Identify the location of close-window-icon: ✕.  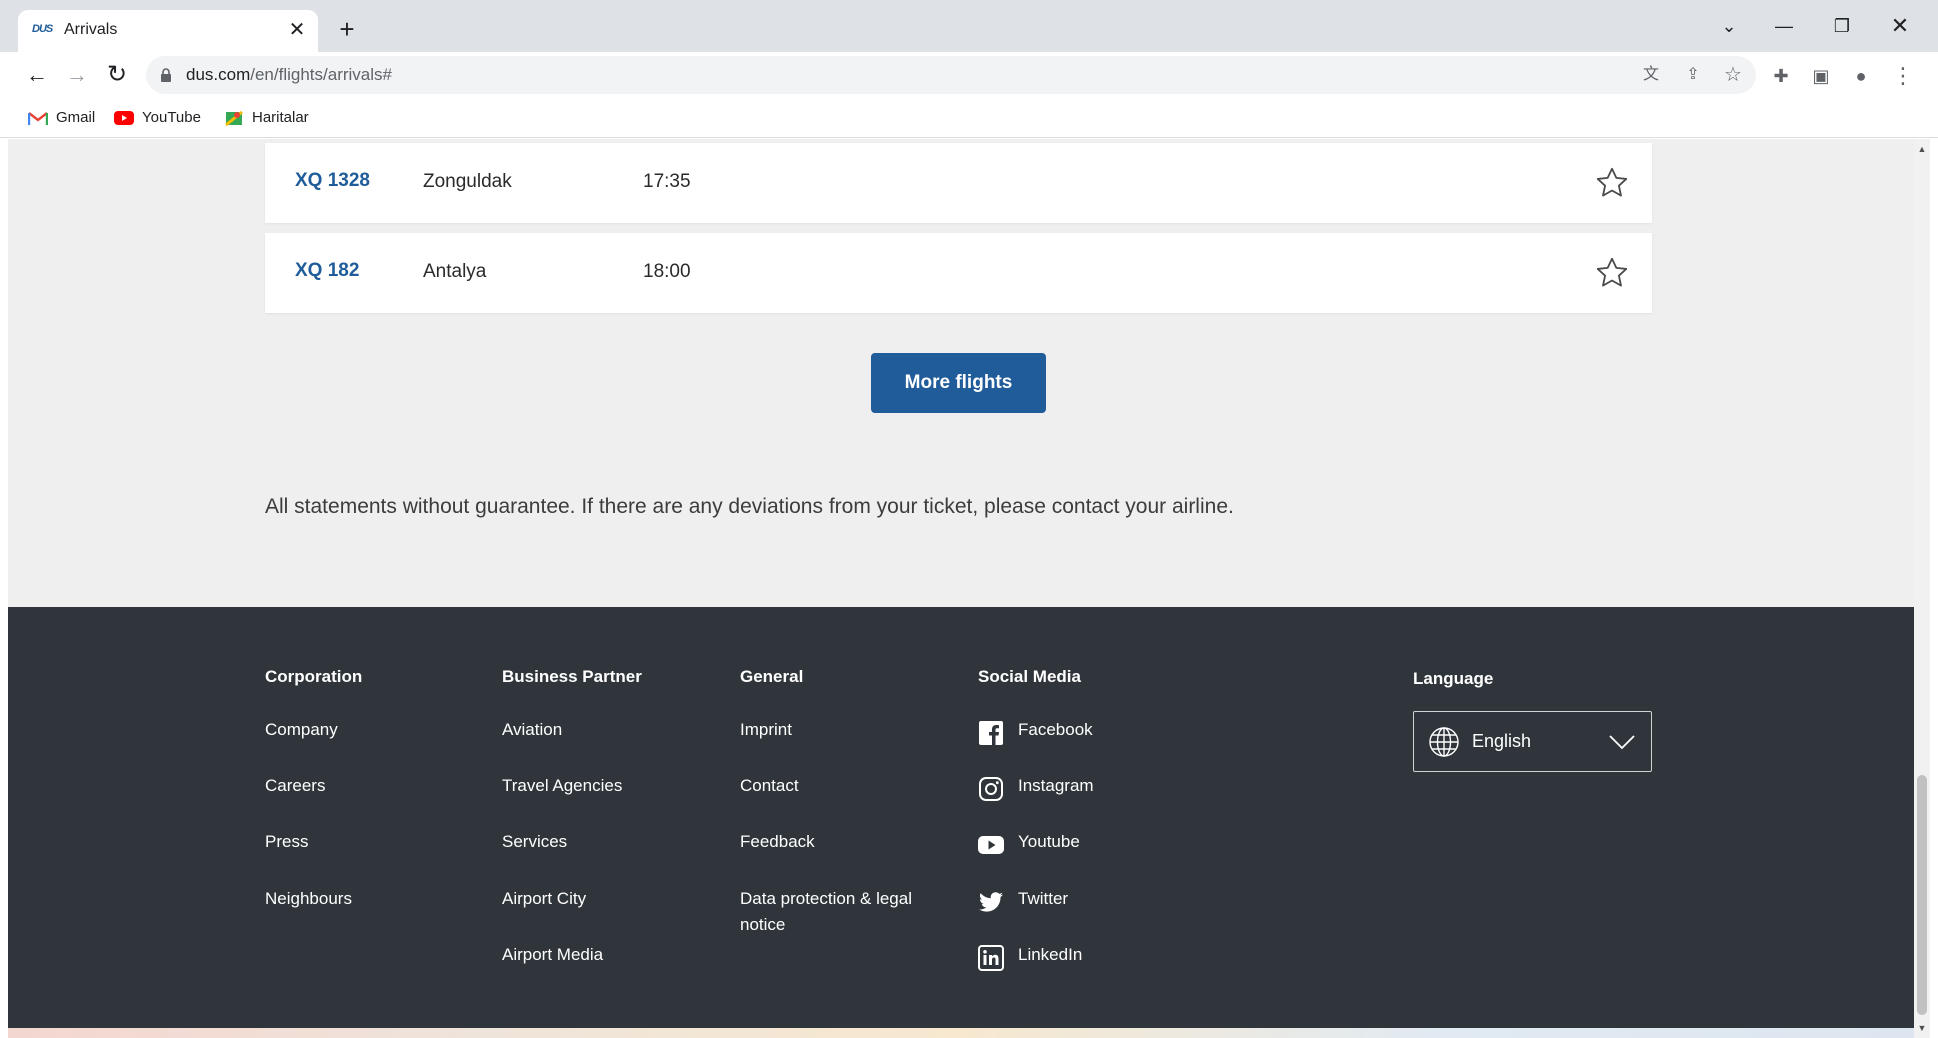
(1900, 26).